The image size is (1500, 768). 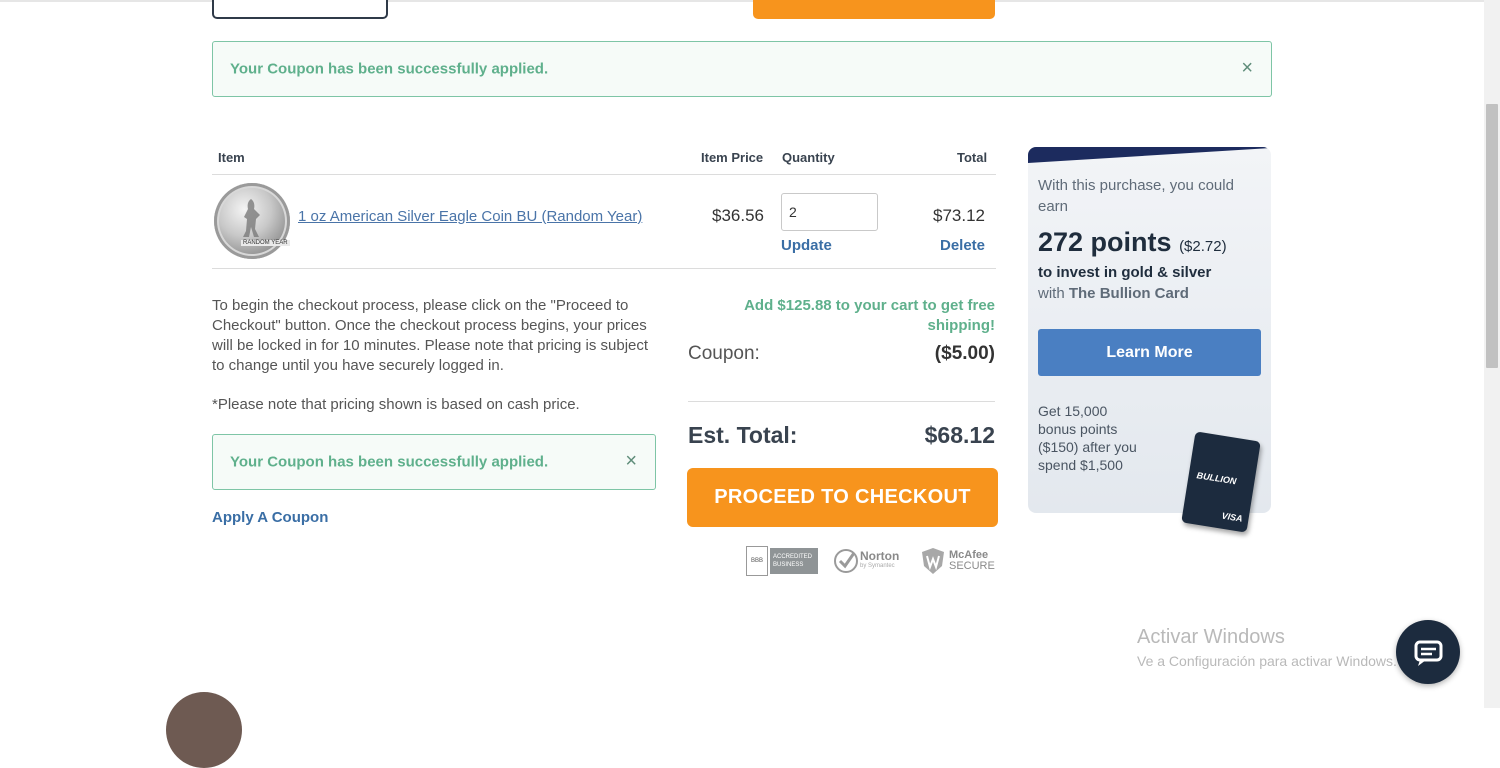 What do you see at coordinates (964, 353) in the screenshot?
I see `coupon-discount: ($5.00)` at bounding box center [964, 353].